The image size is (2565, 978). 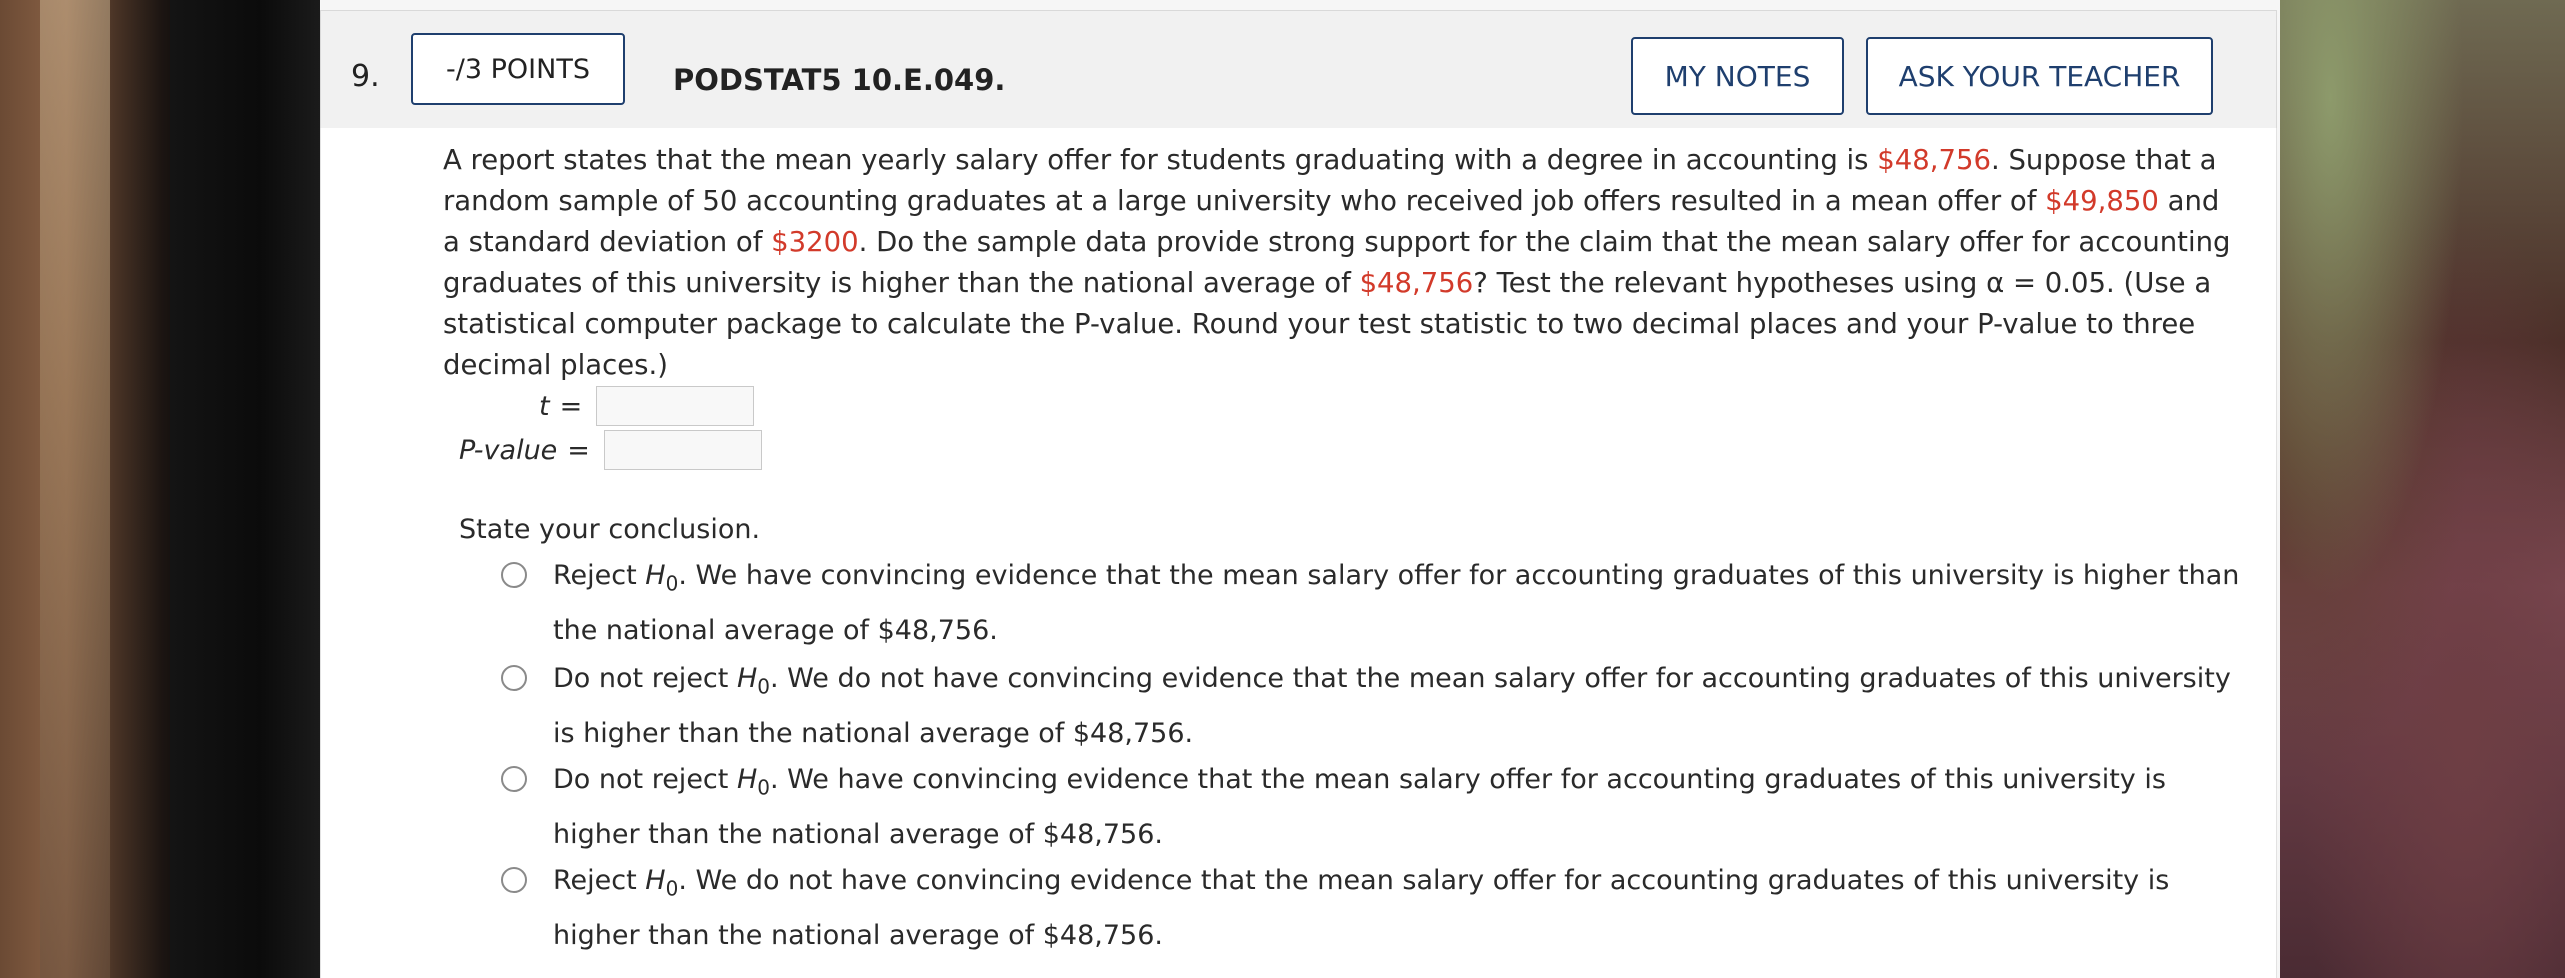 I want to click on conclusion-prompt: State your conclusion., so click(x=610, y=529).